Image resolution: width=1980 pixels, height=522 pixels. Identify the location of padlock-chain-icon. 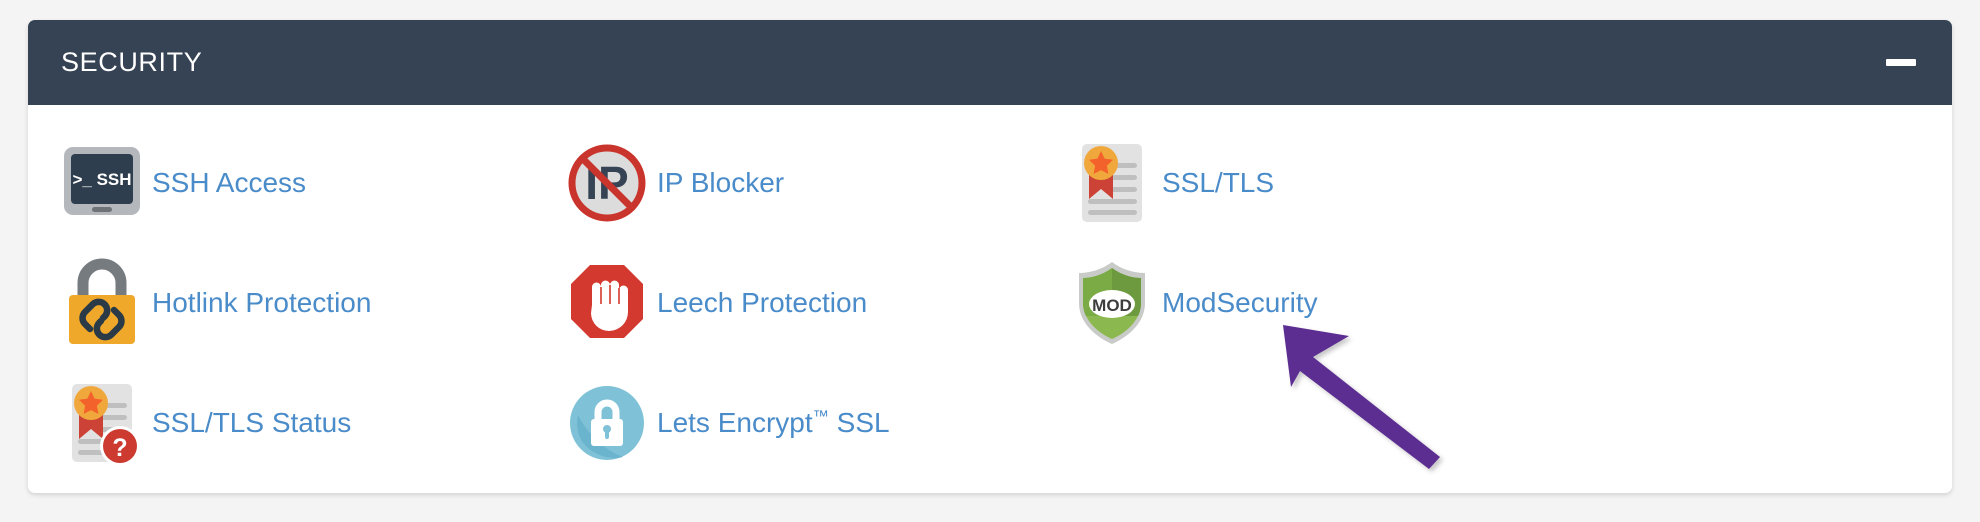
(104, 303).